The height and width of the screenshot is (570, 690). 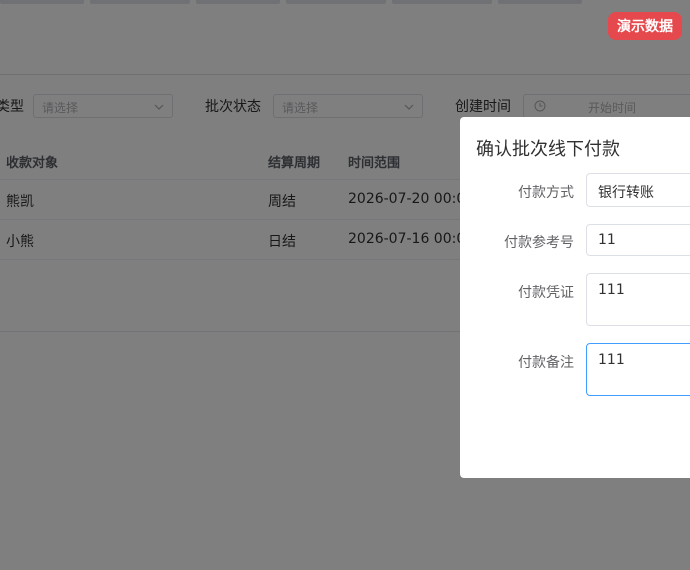 What do you see at coordinates (546, 293) in the screenshot?
I see `voucher-label: 付款凭证` at bounding box center [546, 293].